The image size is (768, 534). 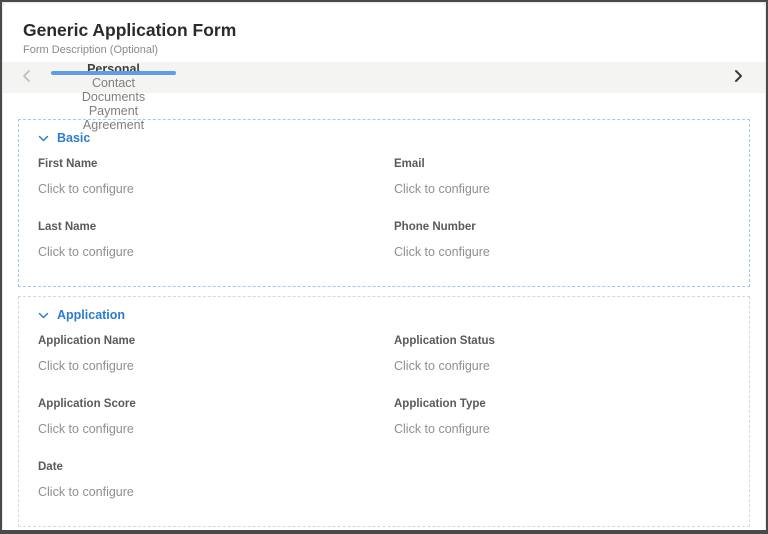 I want to click on tab-label: Personal, so click(x=113, y=69).